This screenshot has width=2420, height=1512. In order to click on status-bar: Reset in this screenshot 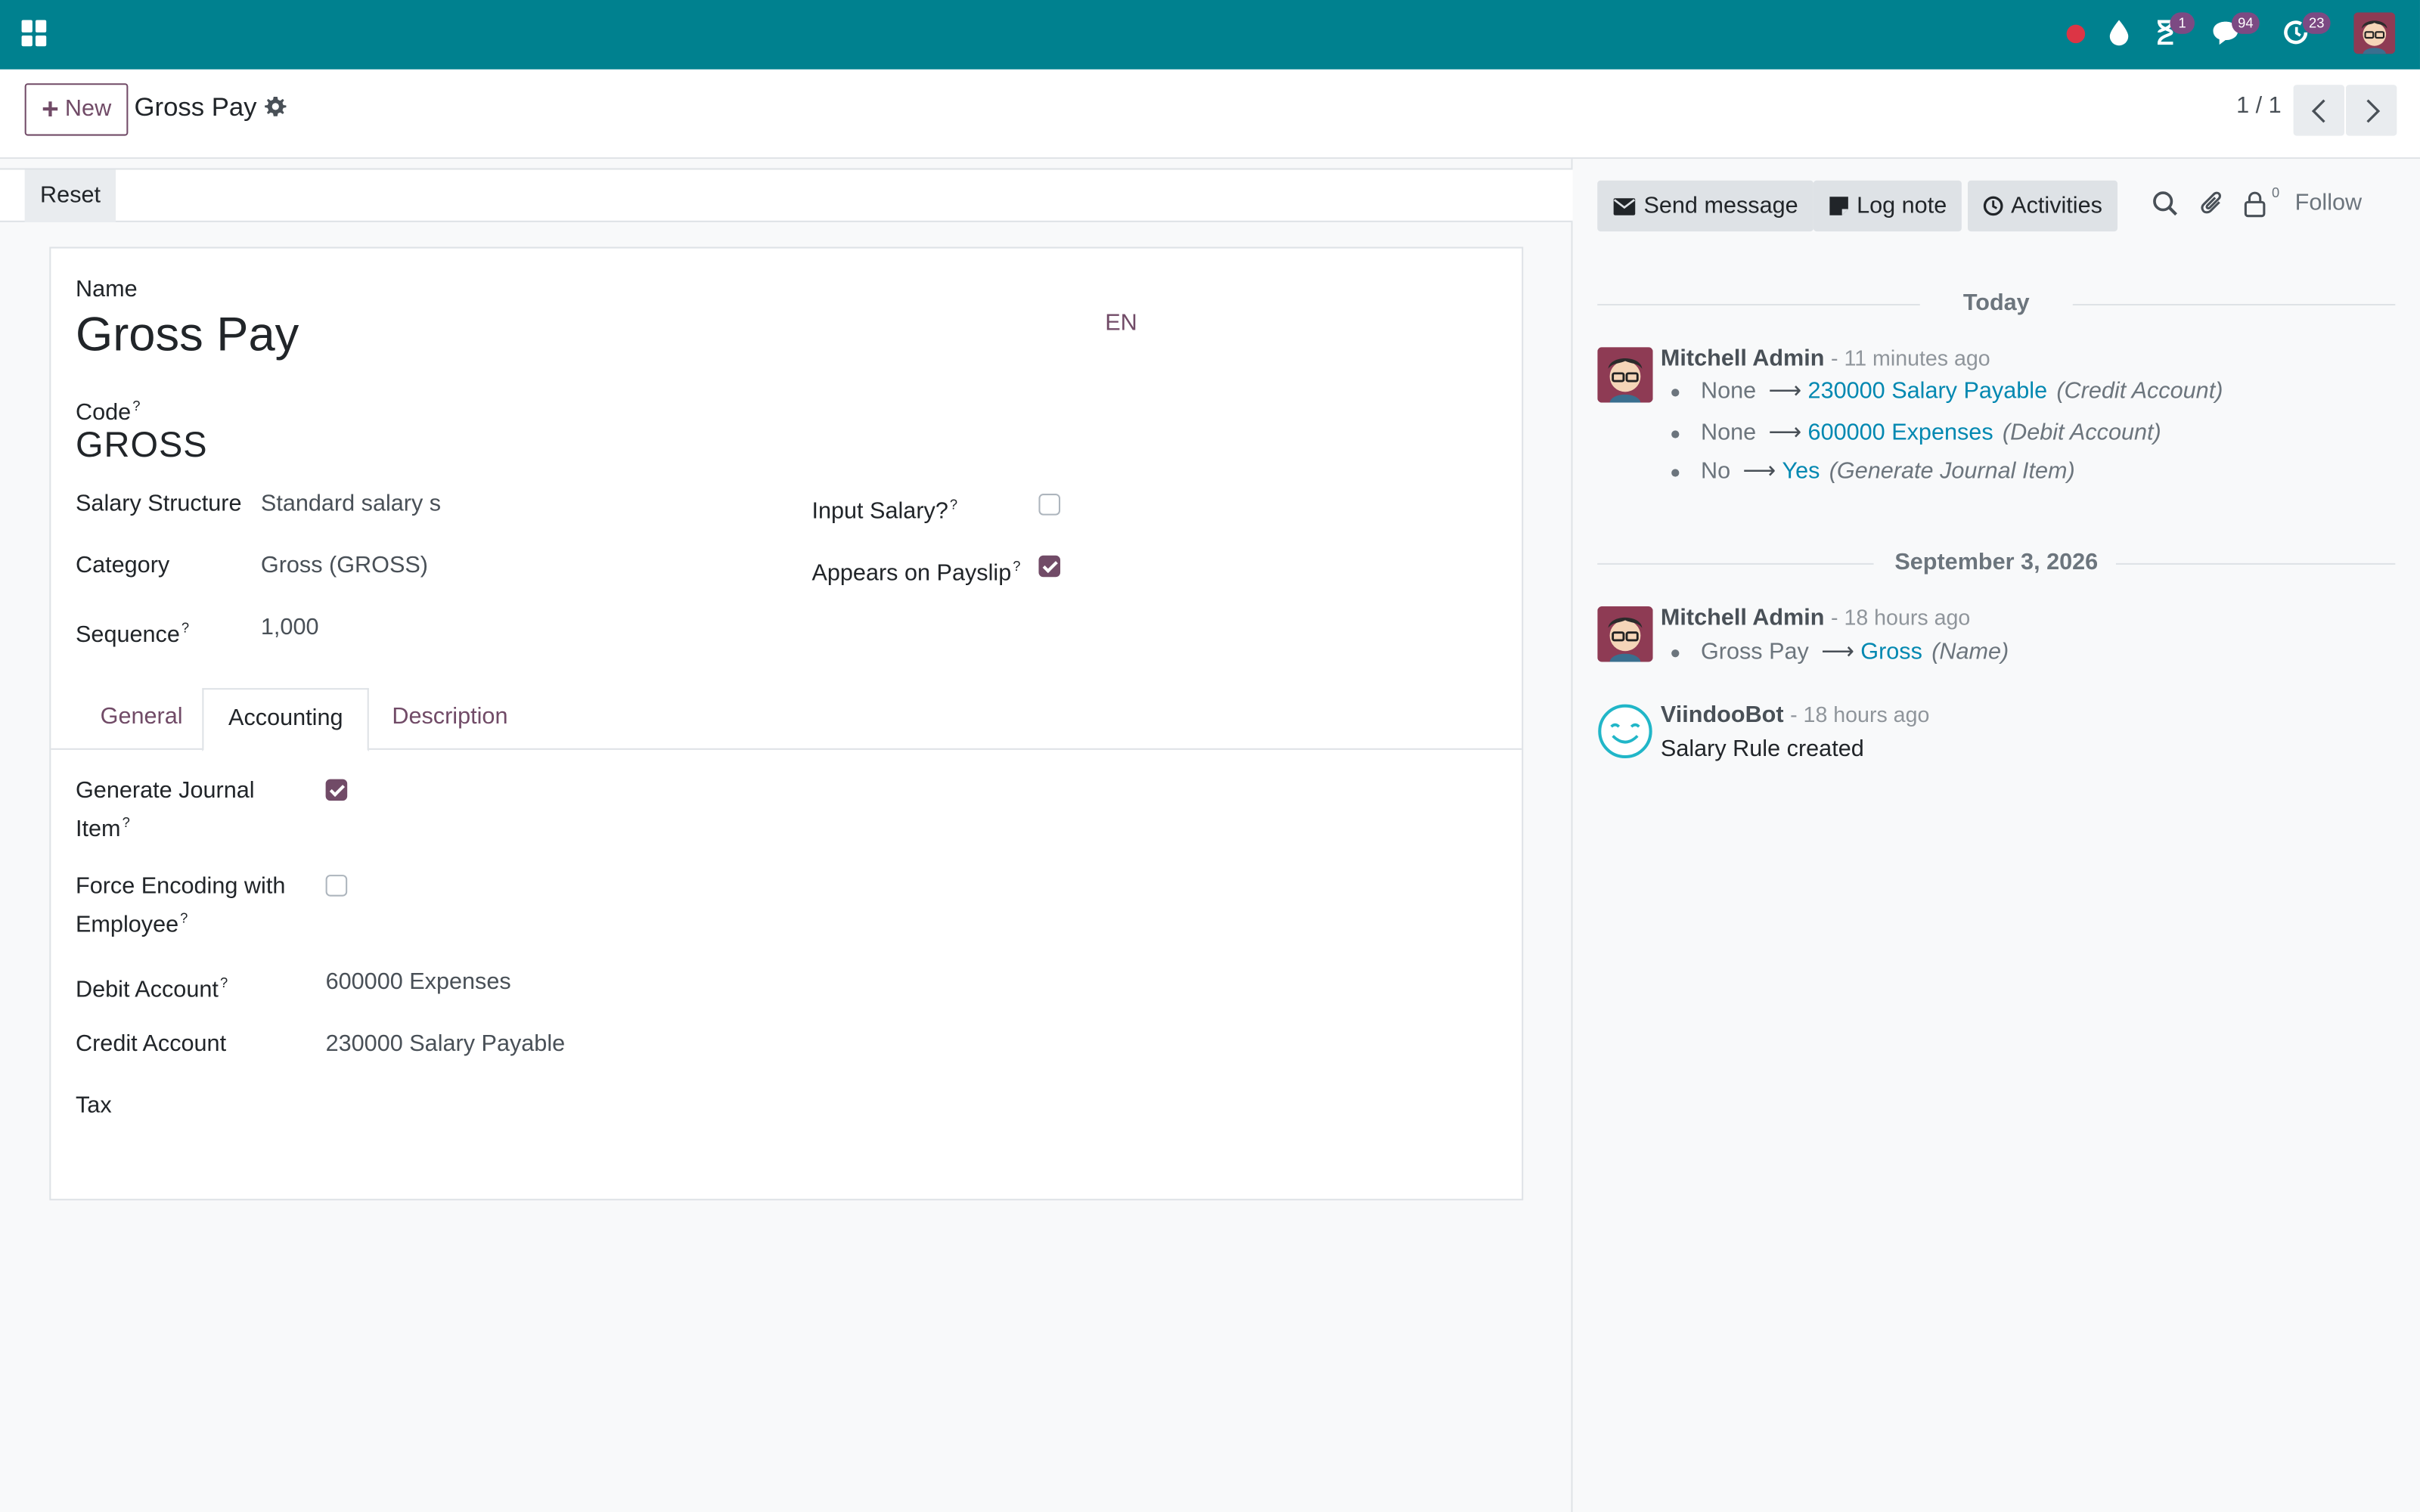, I will do `click(786, 195)`.